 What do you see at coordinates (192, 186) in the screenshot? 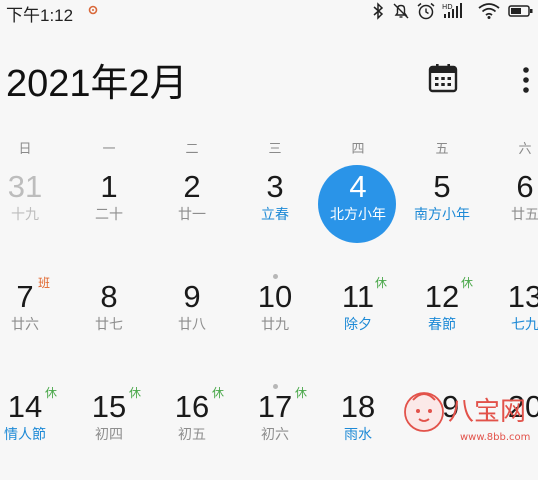
I see `day-number: 2` at bounding box center [192, 186].